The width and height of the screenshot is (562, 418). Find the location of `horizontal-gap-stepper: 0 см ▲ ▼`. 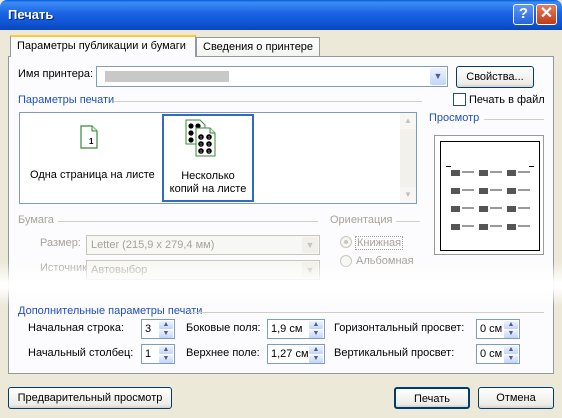

horizontal-gap-stepper: 0 см ▲ ▼ is located at coordinates (498, 329).